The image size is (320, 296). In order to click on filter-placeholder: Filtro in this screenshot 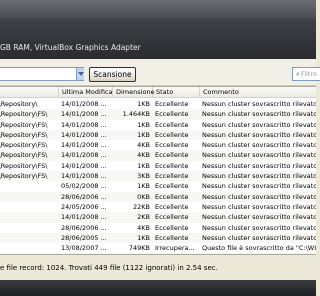, I will do `click(308, 74)`.